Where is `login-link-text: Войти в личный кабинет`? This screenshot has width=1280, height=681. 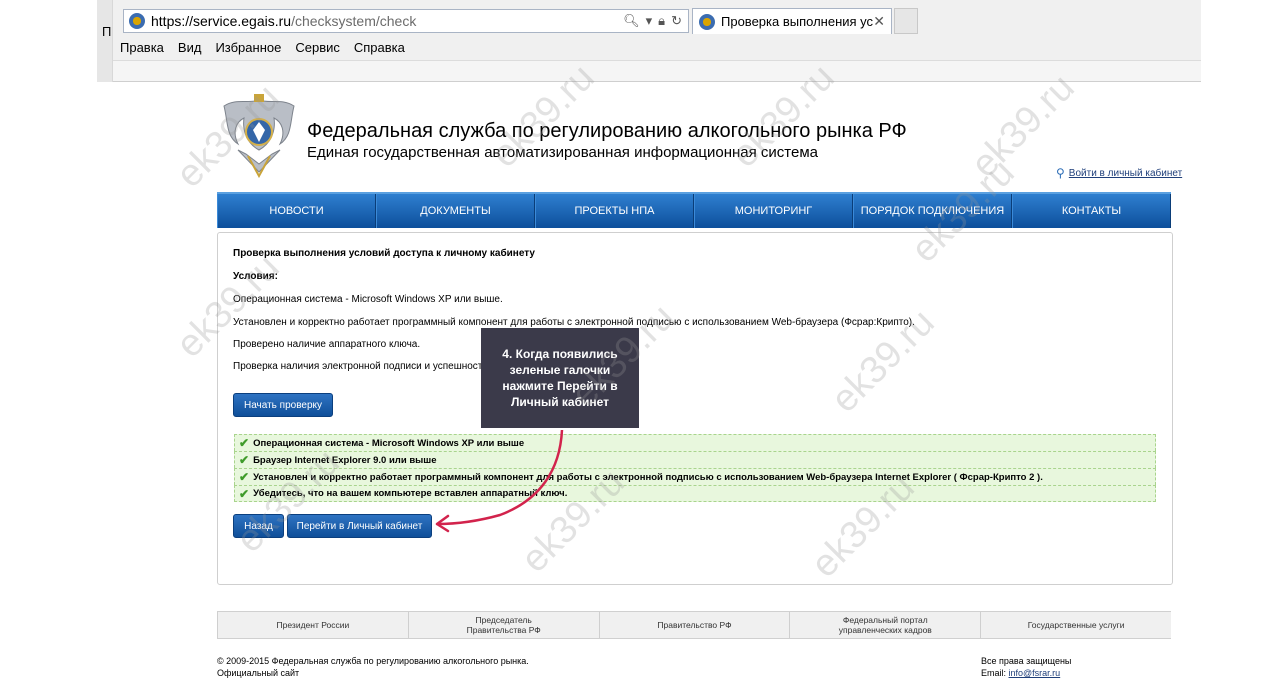
login-link-text: Войти в личный кабинет is located at coordinates (1125, 173).